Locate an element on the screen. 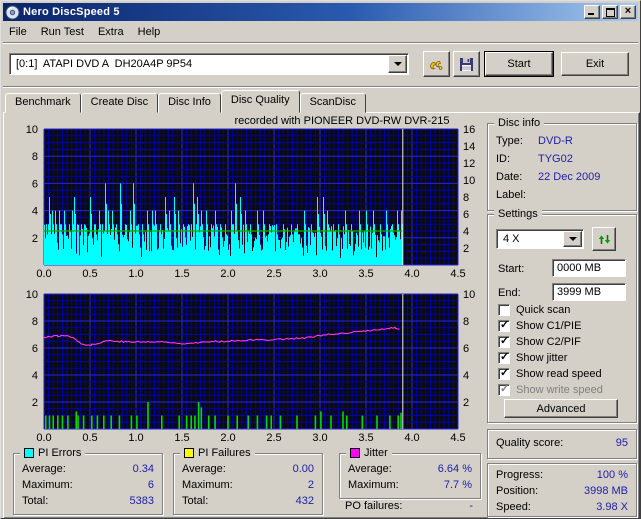 The height and width of the screenshot is (519, 641). quality-score-group: Quality score: 95 is located at coordinates (562, 444).